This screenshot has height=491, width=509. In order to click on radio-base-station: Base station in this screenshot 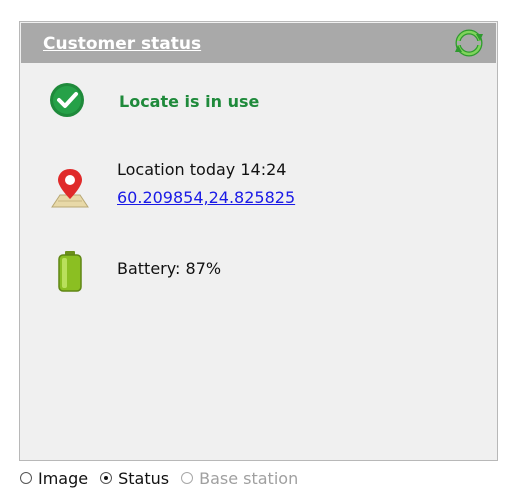, I will do `click(239, 478)`.